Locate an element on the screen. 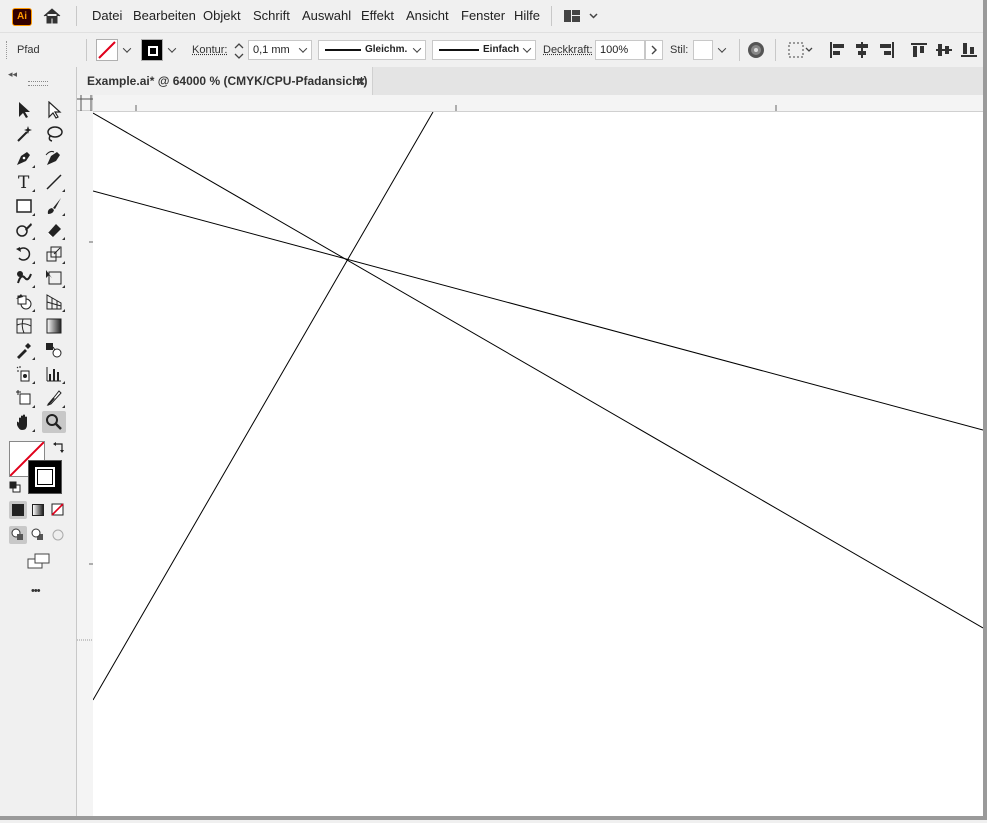 The image size is (987, 823). slice-tool-icon is located at coordinates (54, 398).